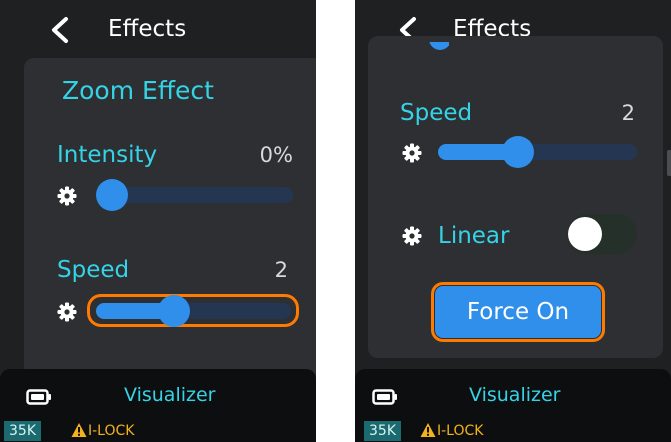 The height and width of the screenshot is (442, 671). I want to click on header: Effects, so click(158, 28).